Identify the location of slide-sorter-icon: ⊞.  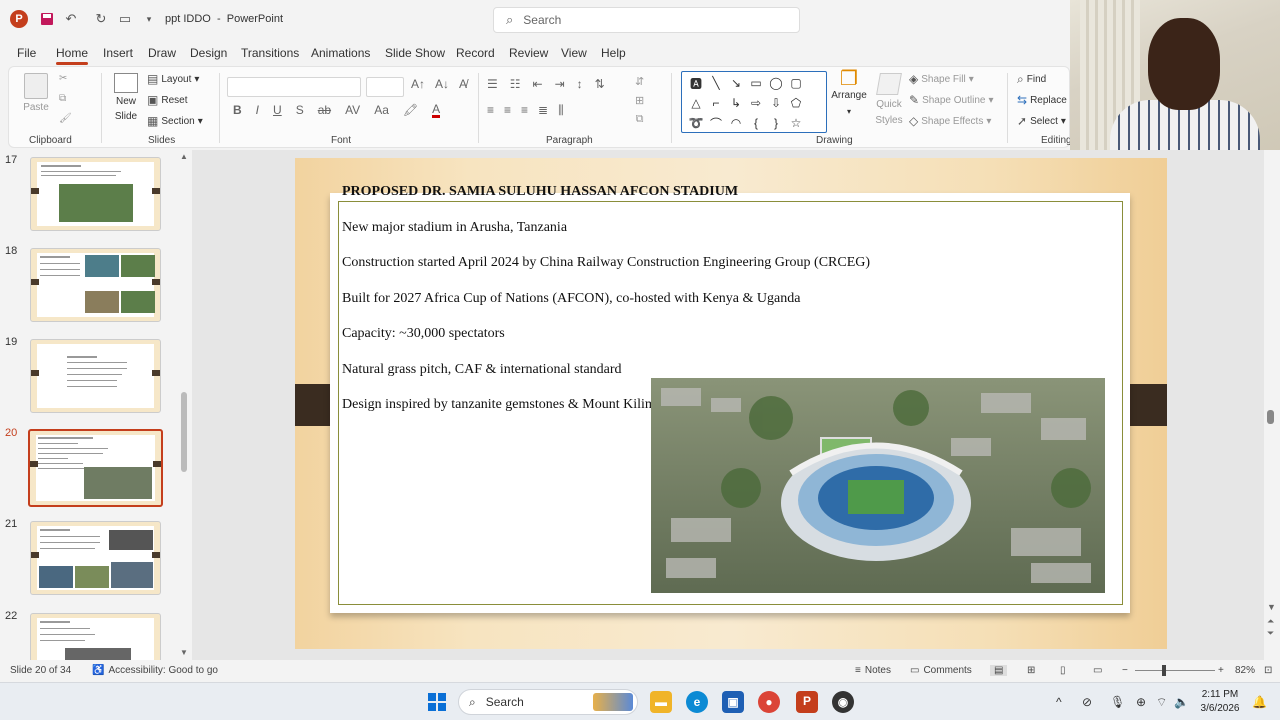
(1031, 670).